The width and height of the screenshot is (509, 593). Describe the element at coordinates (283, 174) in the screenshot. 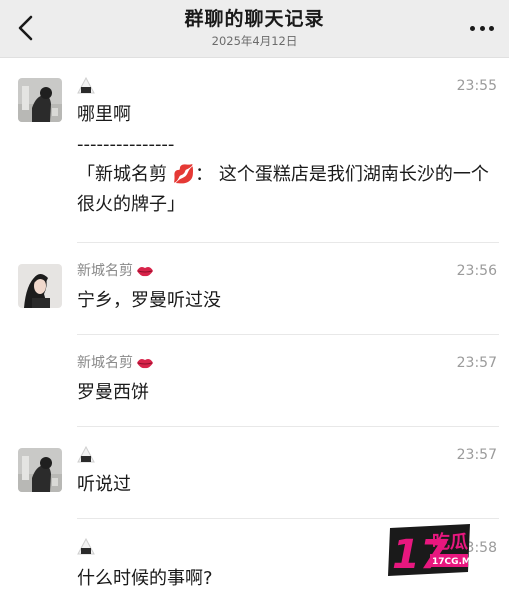

I see `quoted-message: 「新城名剪 💋： 这个蛋糕店是我们湖南长沙的一个` at that location.